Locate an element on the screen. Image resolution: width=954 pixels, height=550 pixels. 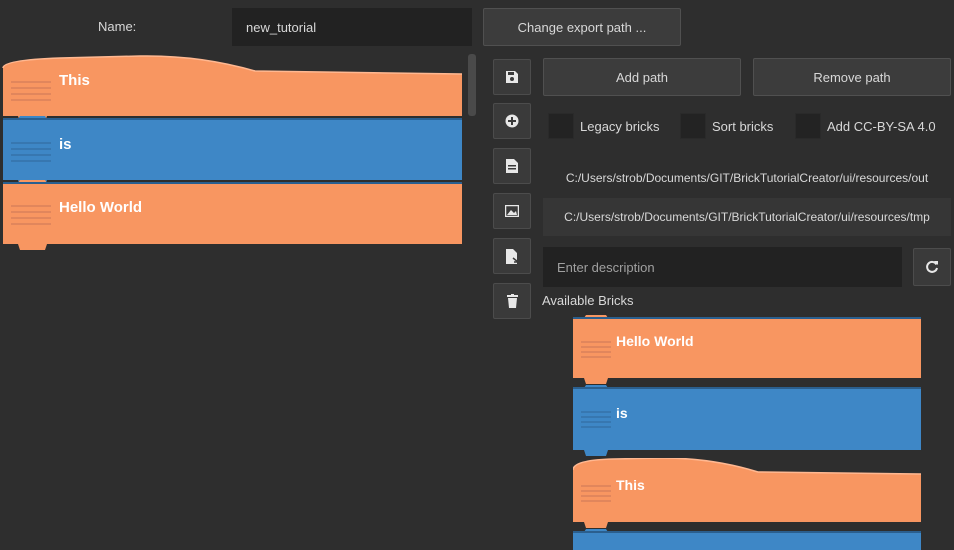
available-brick-stack: is is located at coordinates (748, 420).